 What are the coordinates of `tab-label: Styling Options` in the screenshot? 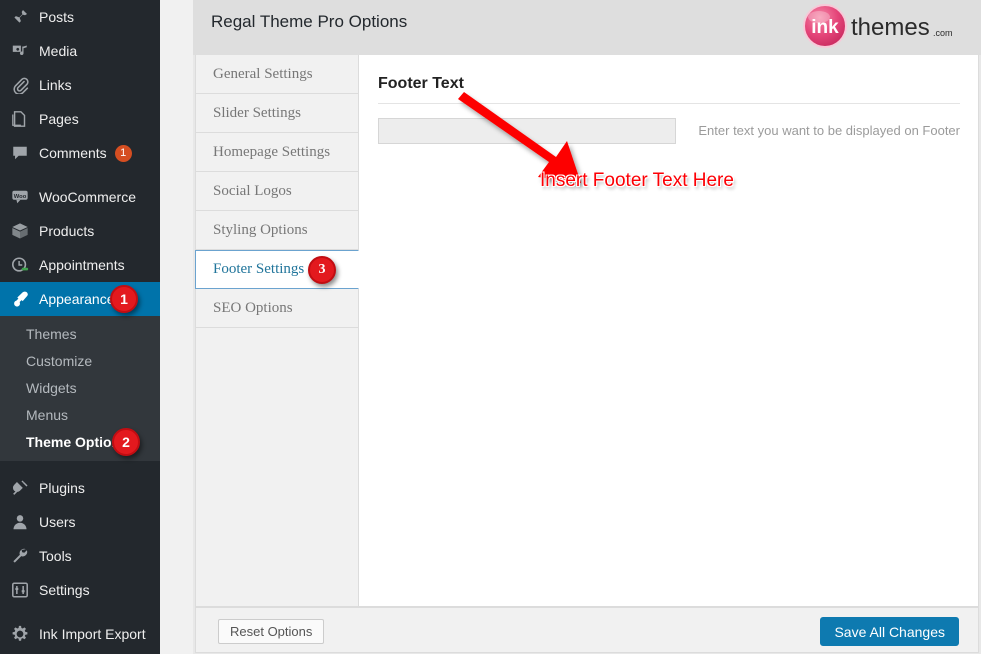 It's located at (260, 229).